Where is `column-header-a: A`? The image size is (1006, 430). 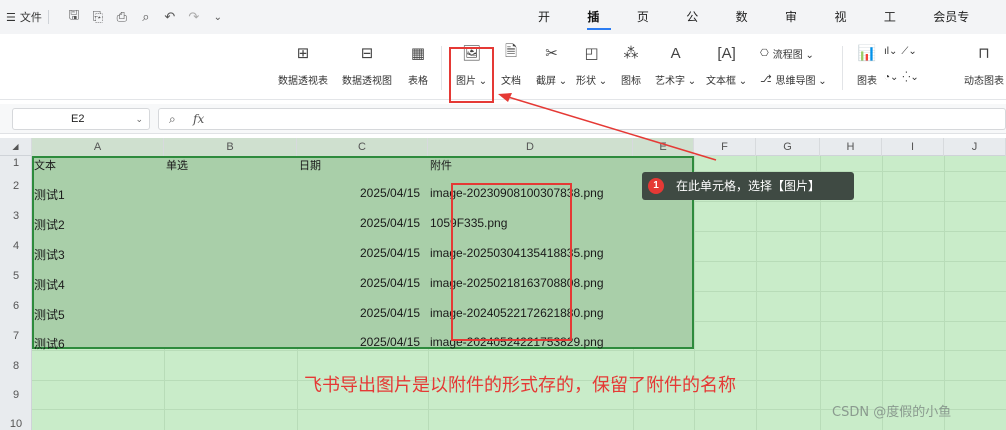 column-header-a: A is located at coordinates (98, 147).